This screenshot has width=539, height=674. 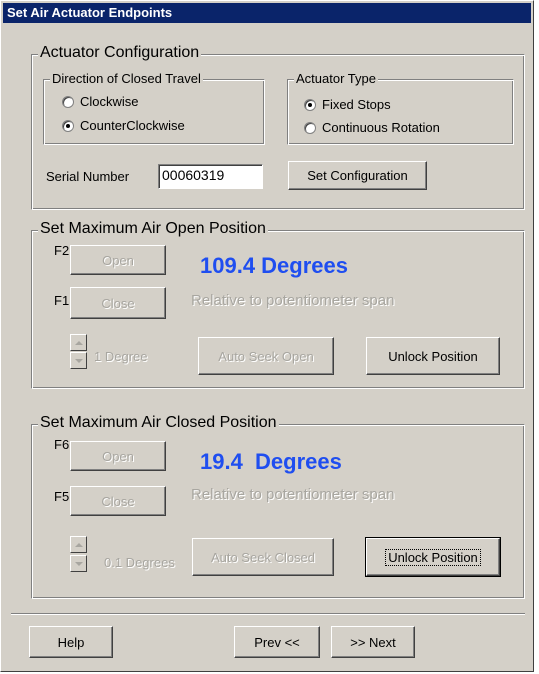 I want to click on radio-clockwise: Clockwise, so click(x=100, y=101).